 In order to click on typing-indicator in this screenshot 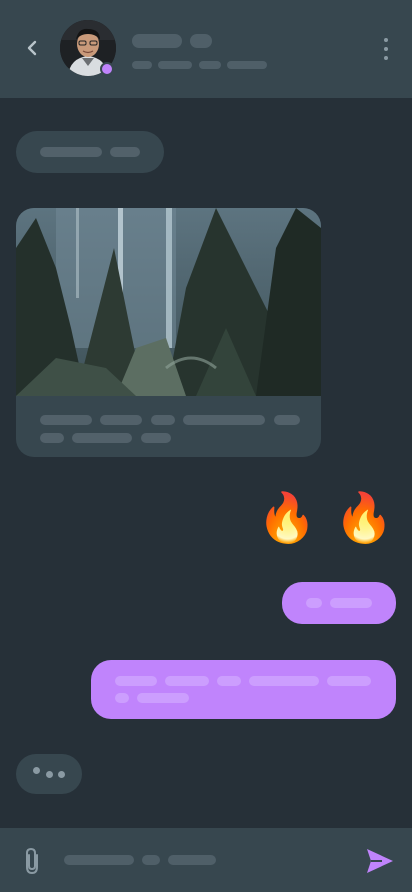, I will do `click(49, 774)`.